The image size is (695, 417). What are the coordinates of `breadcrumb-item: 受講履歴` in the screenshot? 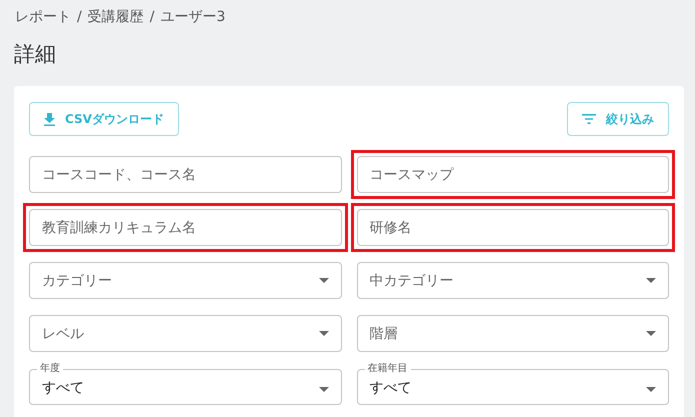 It's located at (116, 17).